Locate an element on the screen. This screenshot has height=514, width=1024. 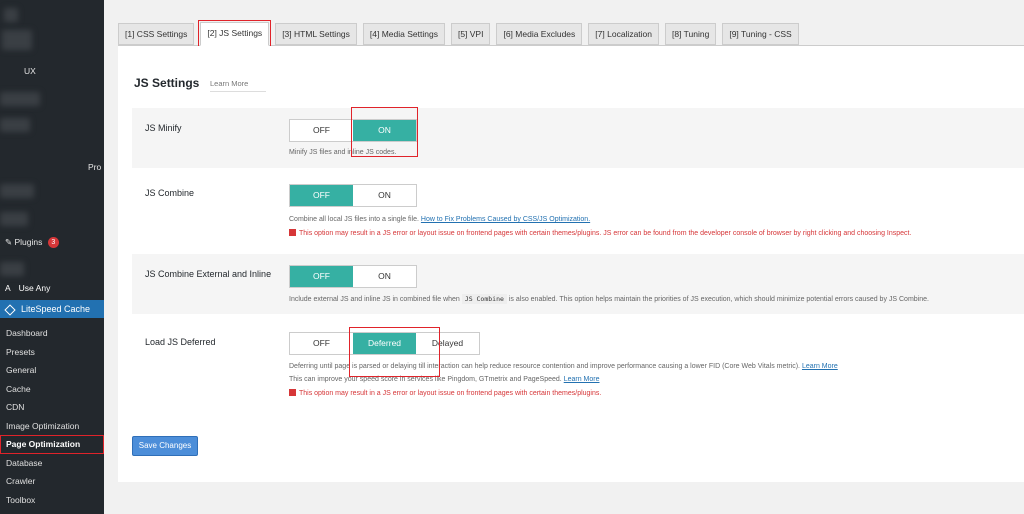
js-combine-off-option: OFF is located at coordinates (321, 195).